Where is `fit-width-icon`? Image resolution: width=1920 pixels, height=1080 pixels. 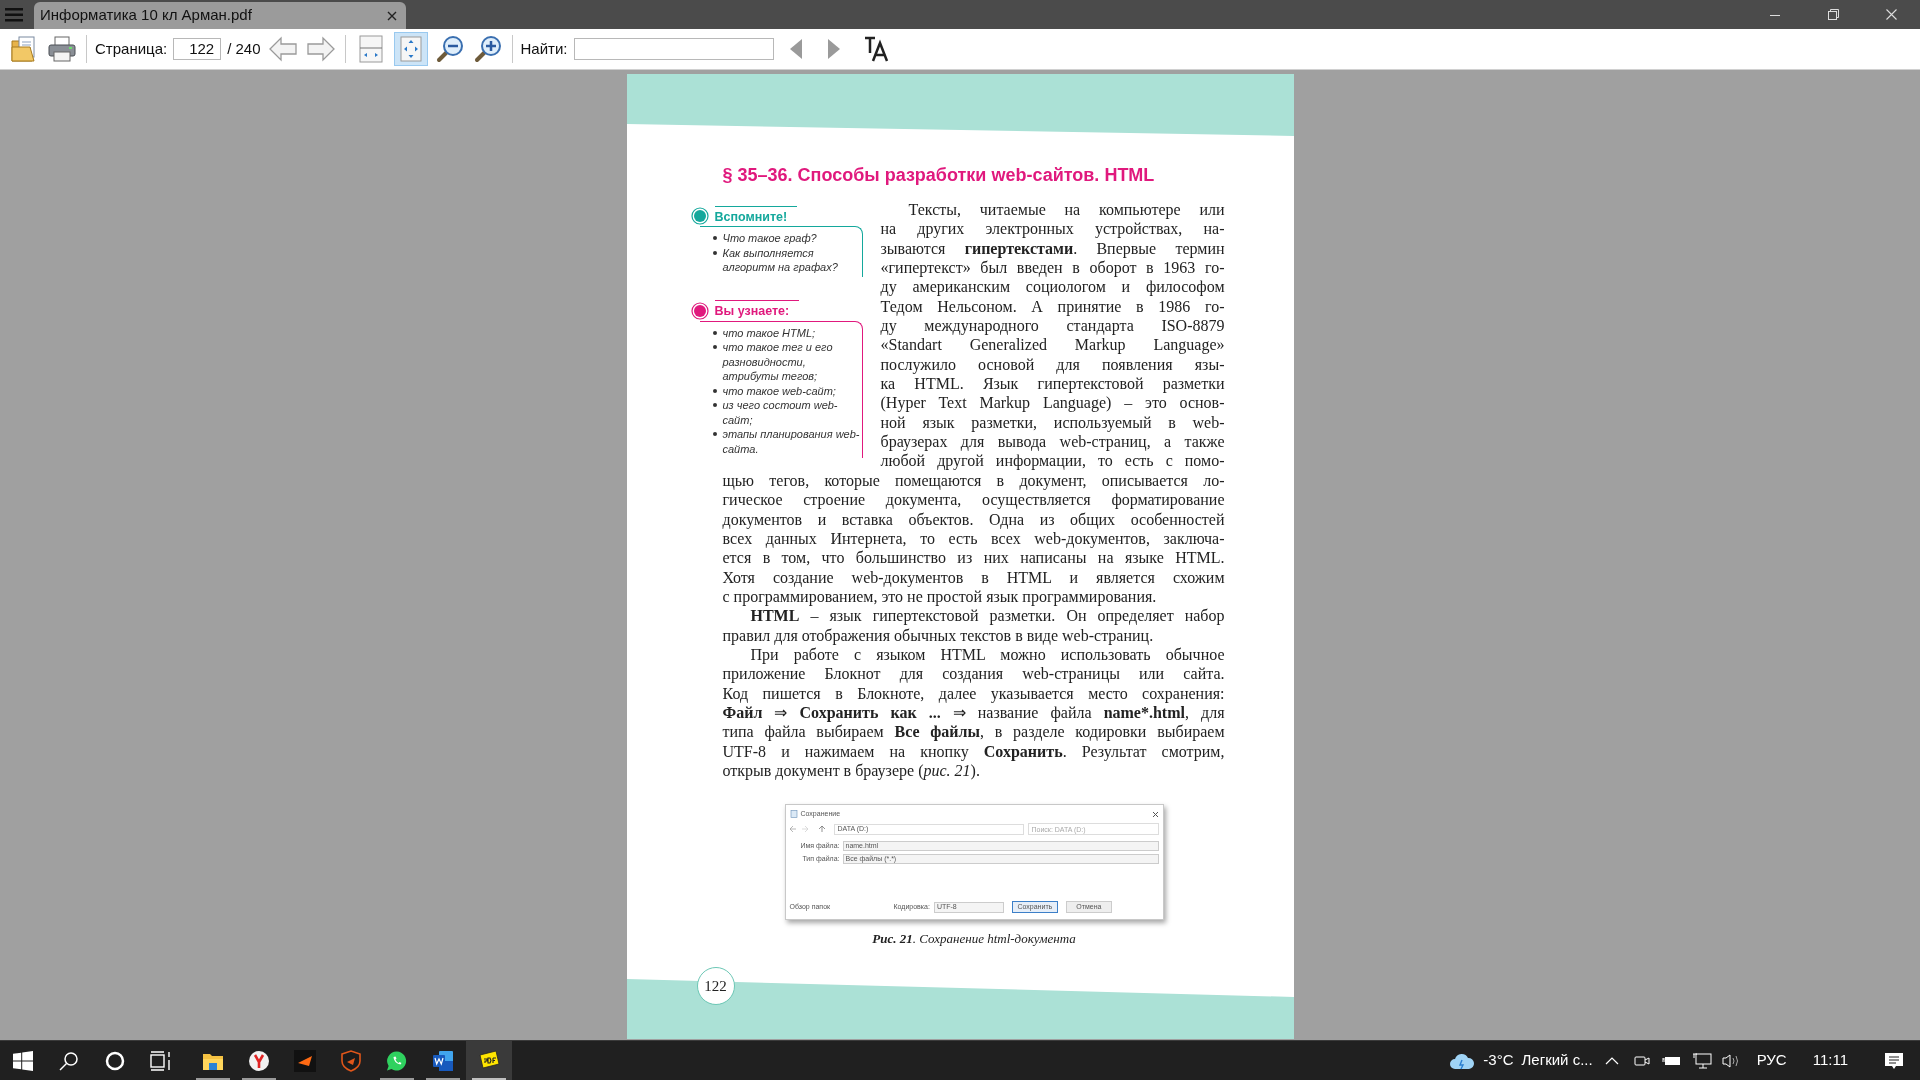 fit-width-icon is located at coordinates (410, 49).